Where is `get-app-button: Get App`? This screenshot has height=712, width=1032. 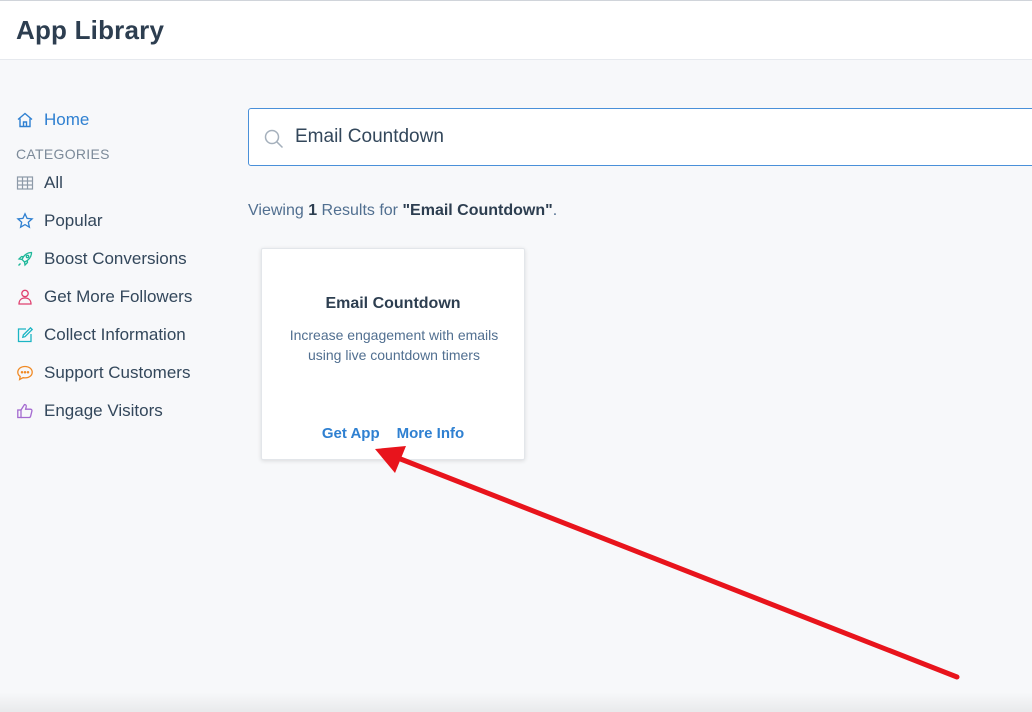 get-app-button: Get App is located at coordinates (351, 433).